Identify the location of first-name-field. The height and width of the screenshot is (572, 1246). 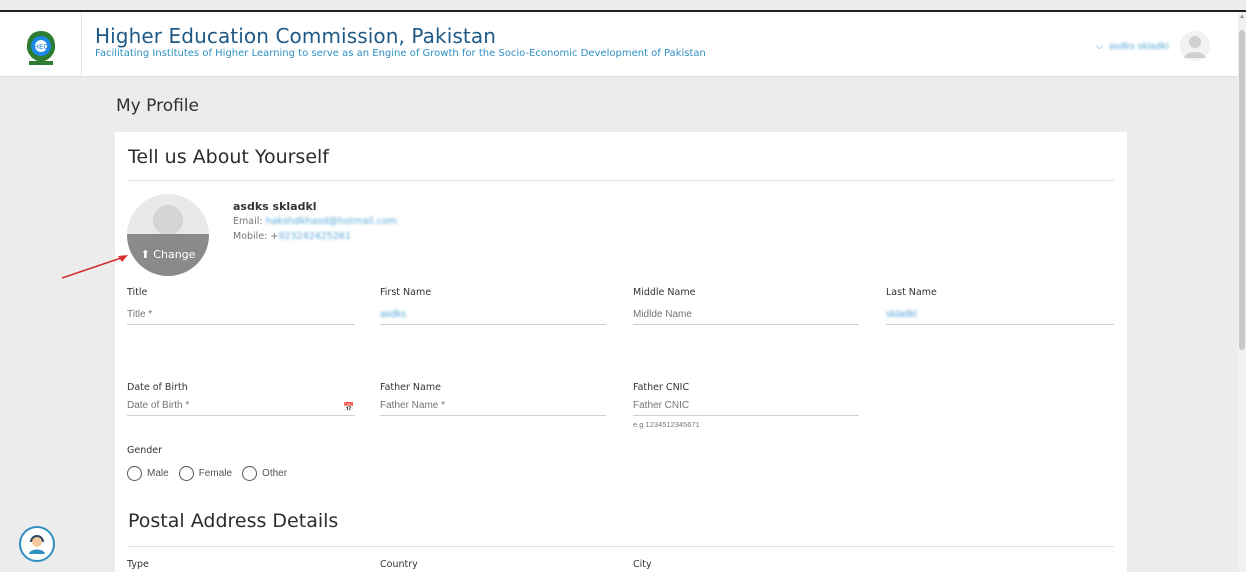
(493, 315).